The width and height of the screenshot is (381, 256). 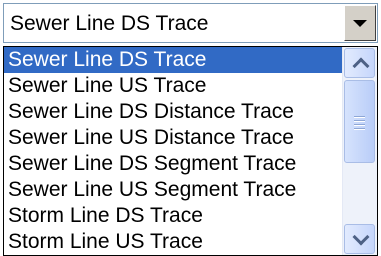 I want to click on dropdown-toggle-button, so click(x=360, y=23).